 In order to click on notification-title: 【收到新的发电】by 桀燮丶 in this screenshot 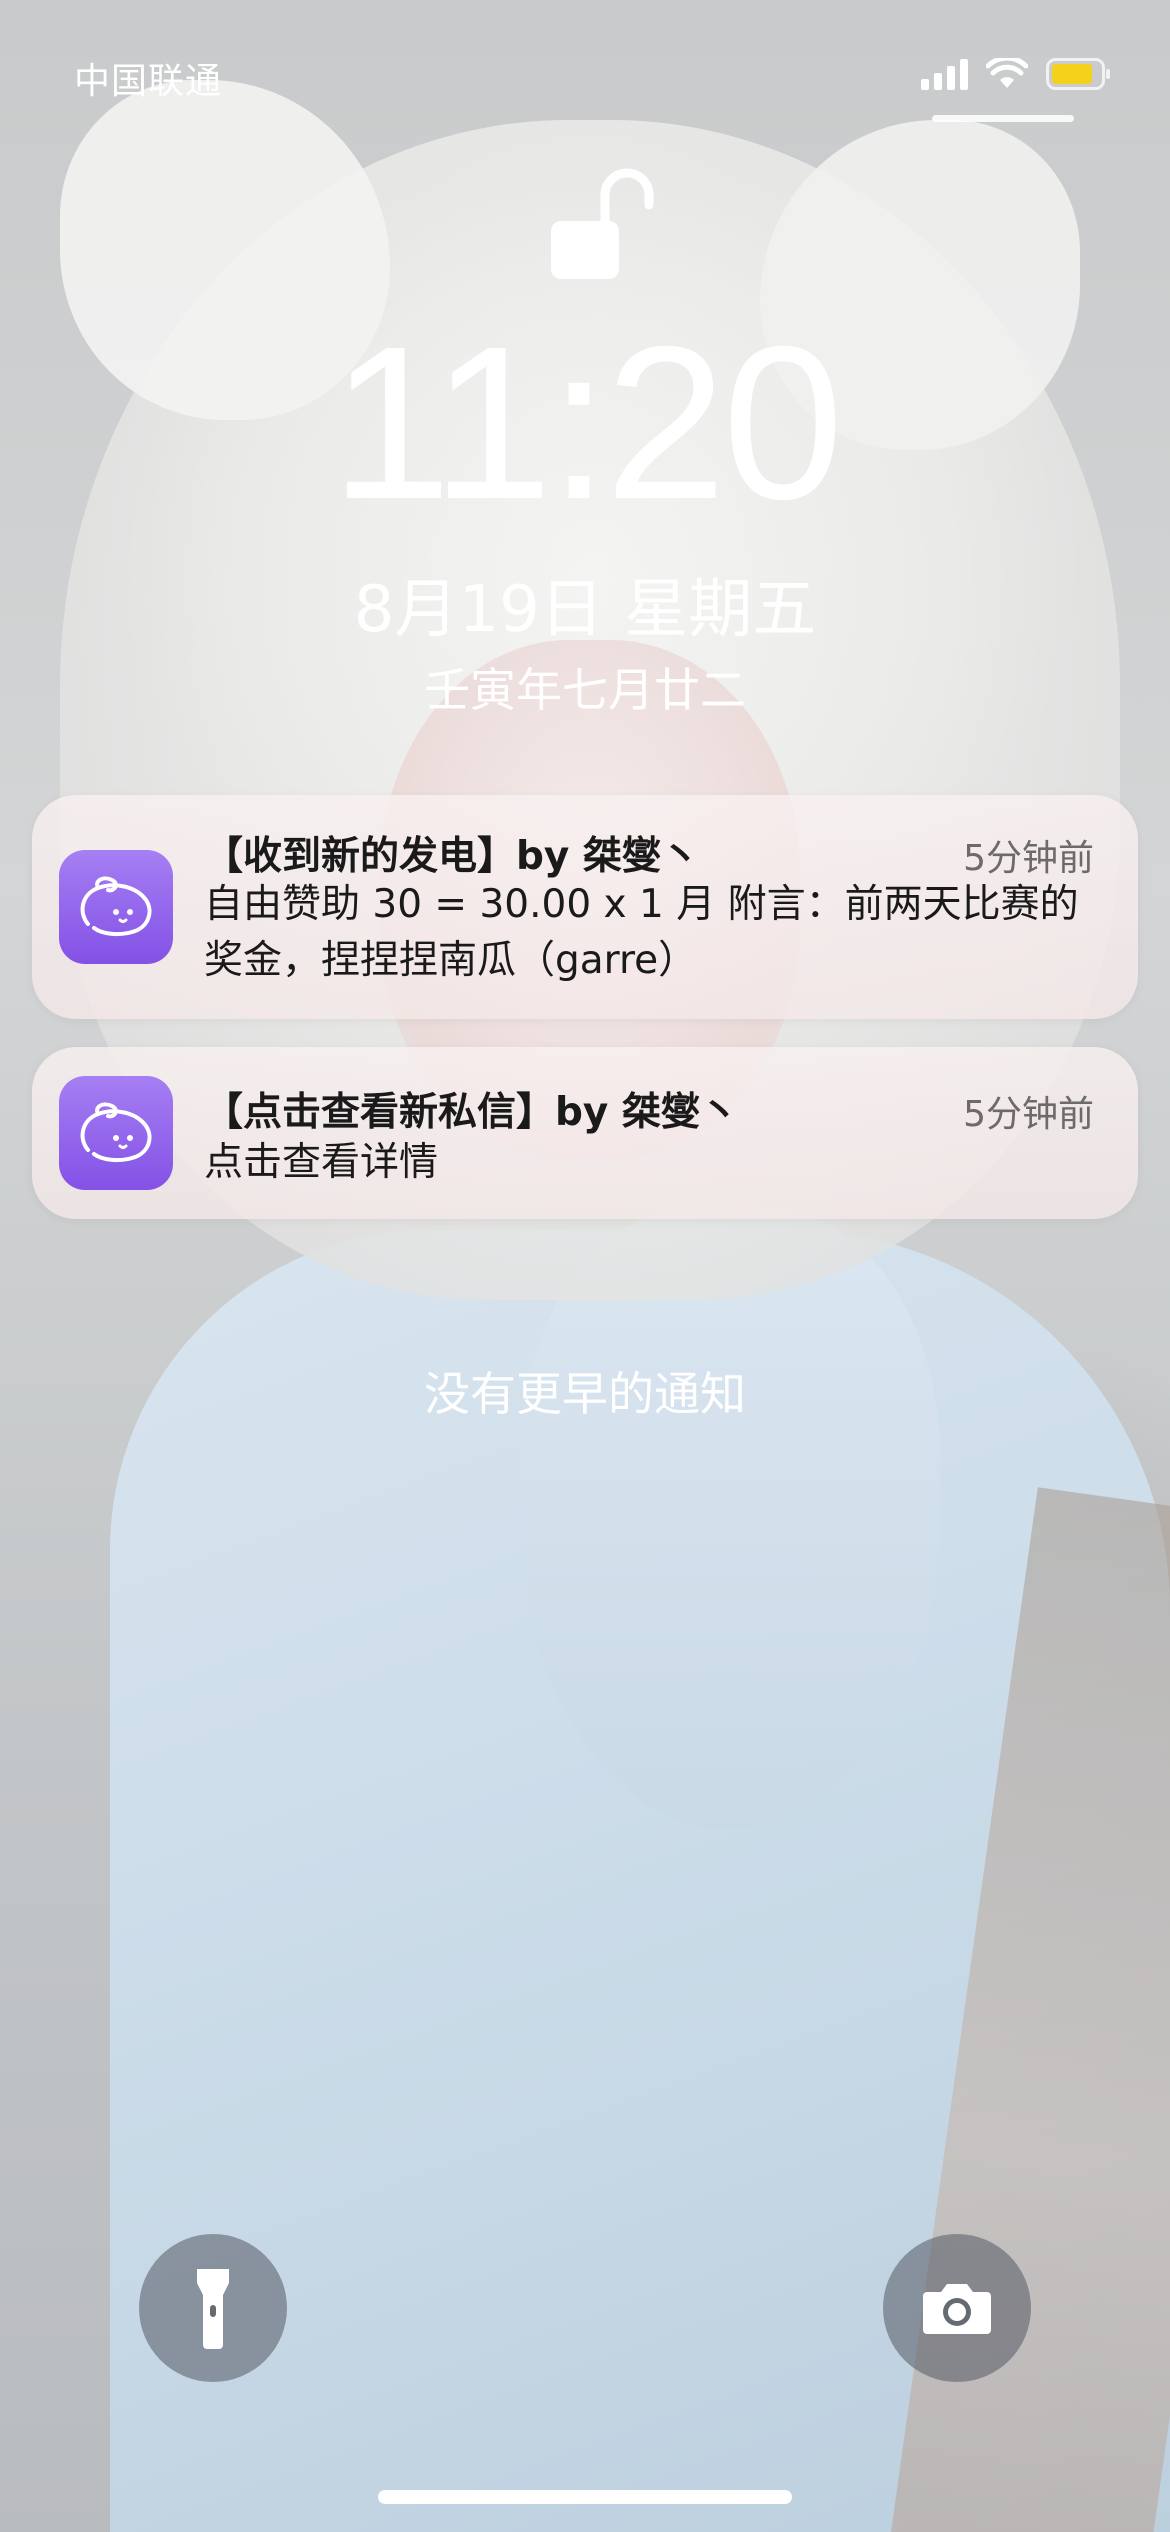, I will do `click(452, 856)`.